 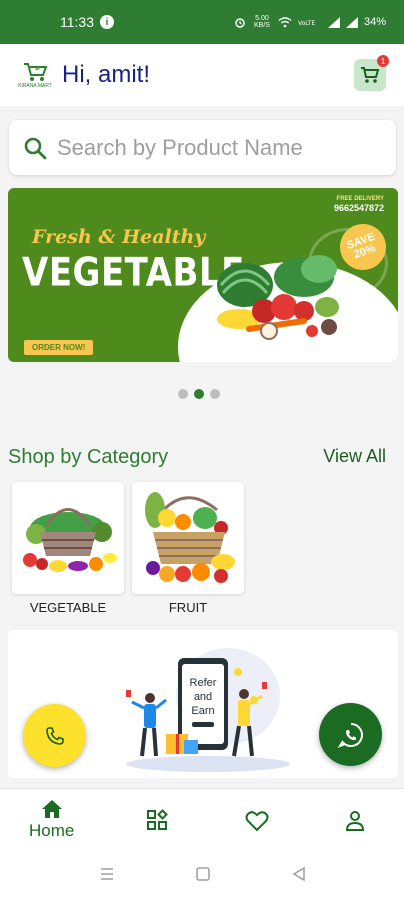 What do you see at coordinates (358, 208) in the screenshot?
I see `delivery-phone: 9662547872` at bounding box center [358, 208].